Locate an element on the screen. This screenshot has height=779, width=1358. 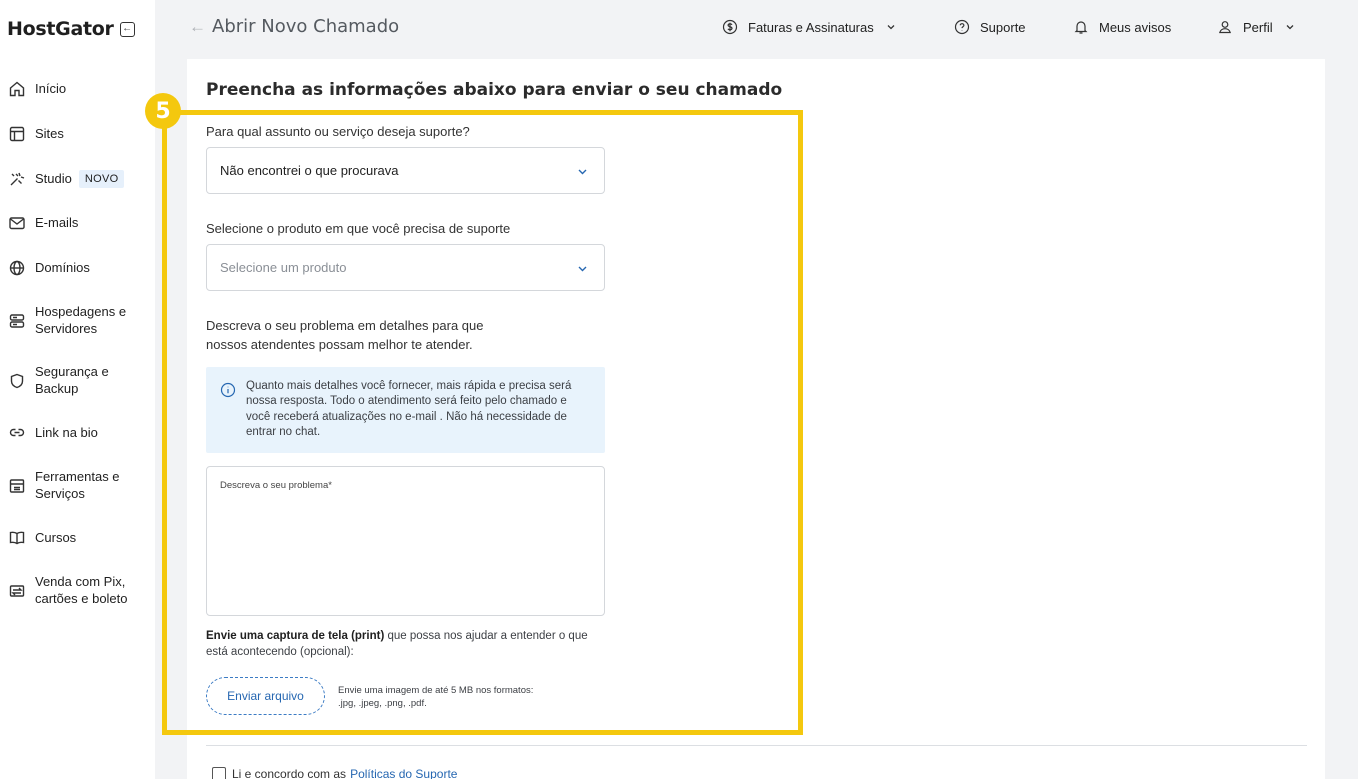
menu-meus-avisos: Meus avisos is located at coordinates (1122, 27).